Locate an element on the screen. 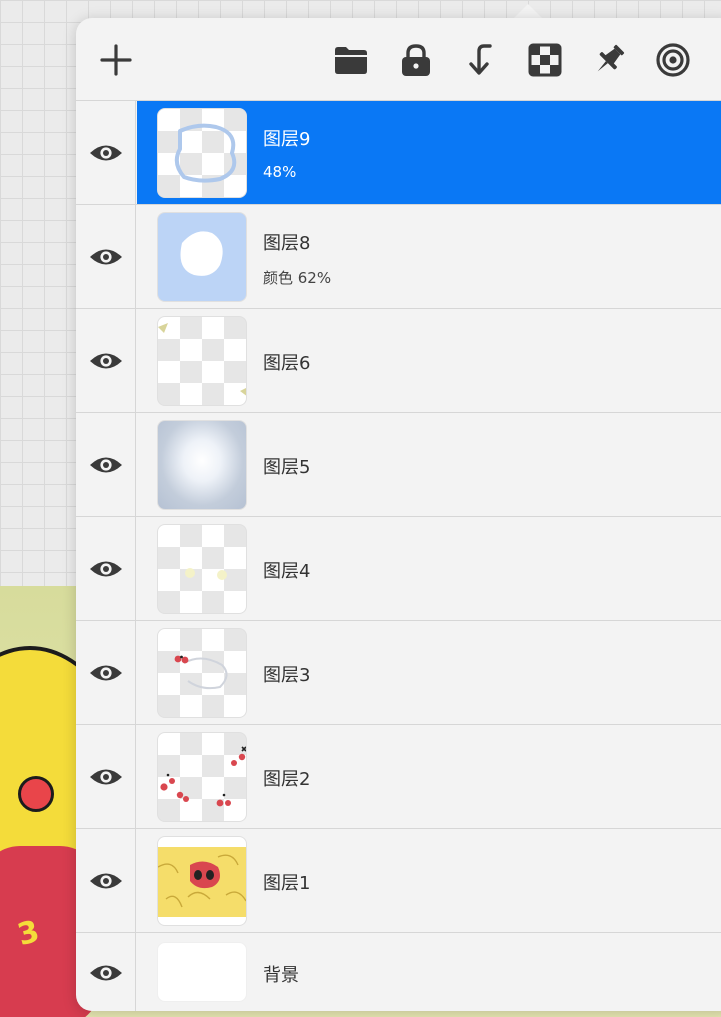 This screenshot has height=1017, width=721. layer-main: 图层4 is located at coordinates (429, 568).